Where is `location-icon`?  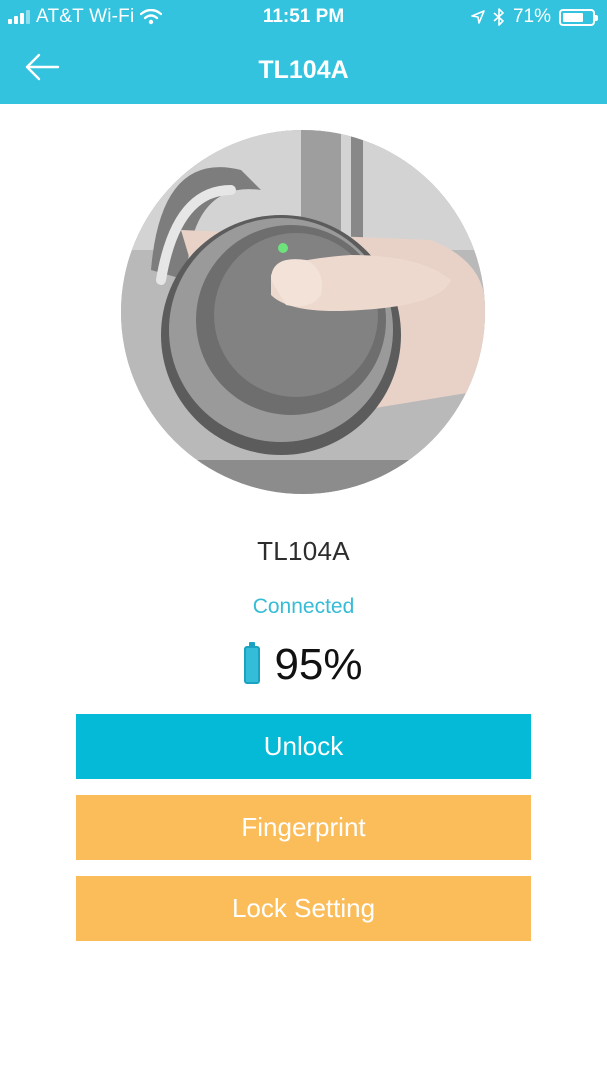
location-icon is located at coordinates (478, 17).